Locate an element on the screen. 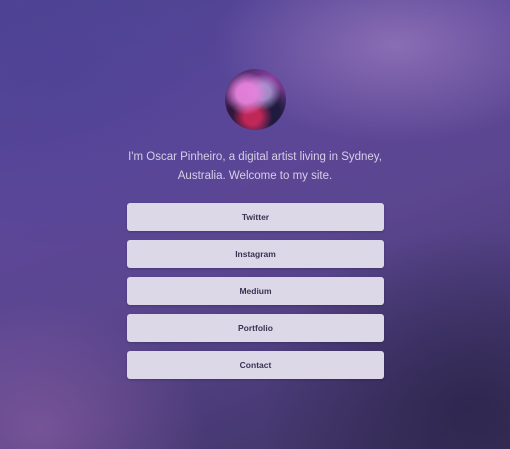 The image size is (510, 449). portfolio-link-button: Portfolio is located at coordinates (255, 328).